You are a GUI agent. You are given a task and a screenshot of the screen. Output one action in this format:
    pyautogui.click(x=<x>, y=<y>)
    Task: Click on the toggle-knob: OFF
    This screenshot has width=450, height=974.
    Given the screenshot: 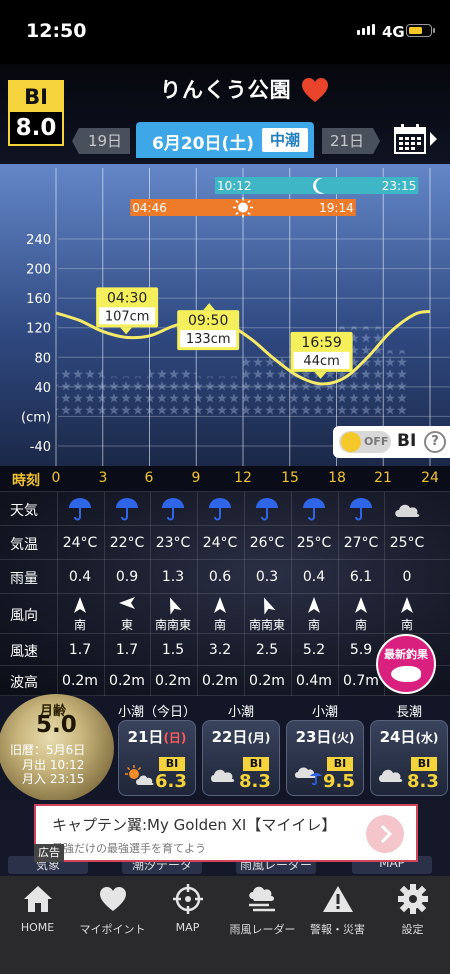 What is the action you would take?
    pyautogui.click(x=365, y=442)
    